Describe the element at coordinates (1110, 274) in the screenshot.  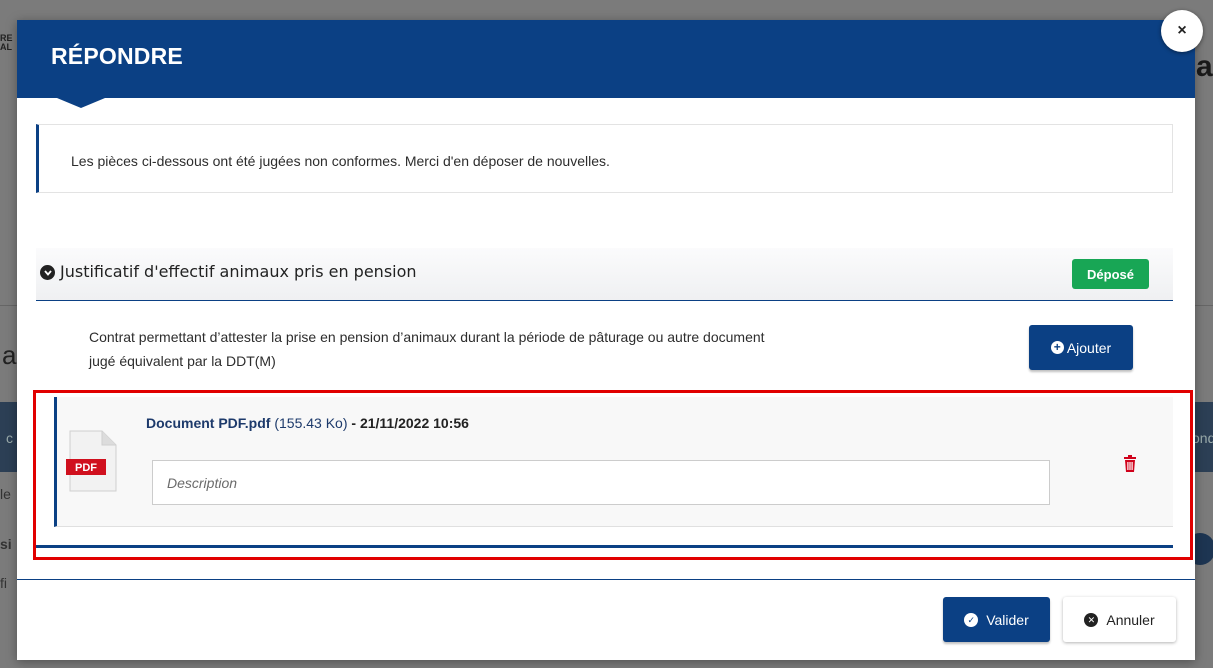
I see `status-badge: Déposé` at that location.